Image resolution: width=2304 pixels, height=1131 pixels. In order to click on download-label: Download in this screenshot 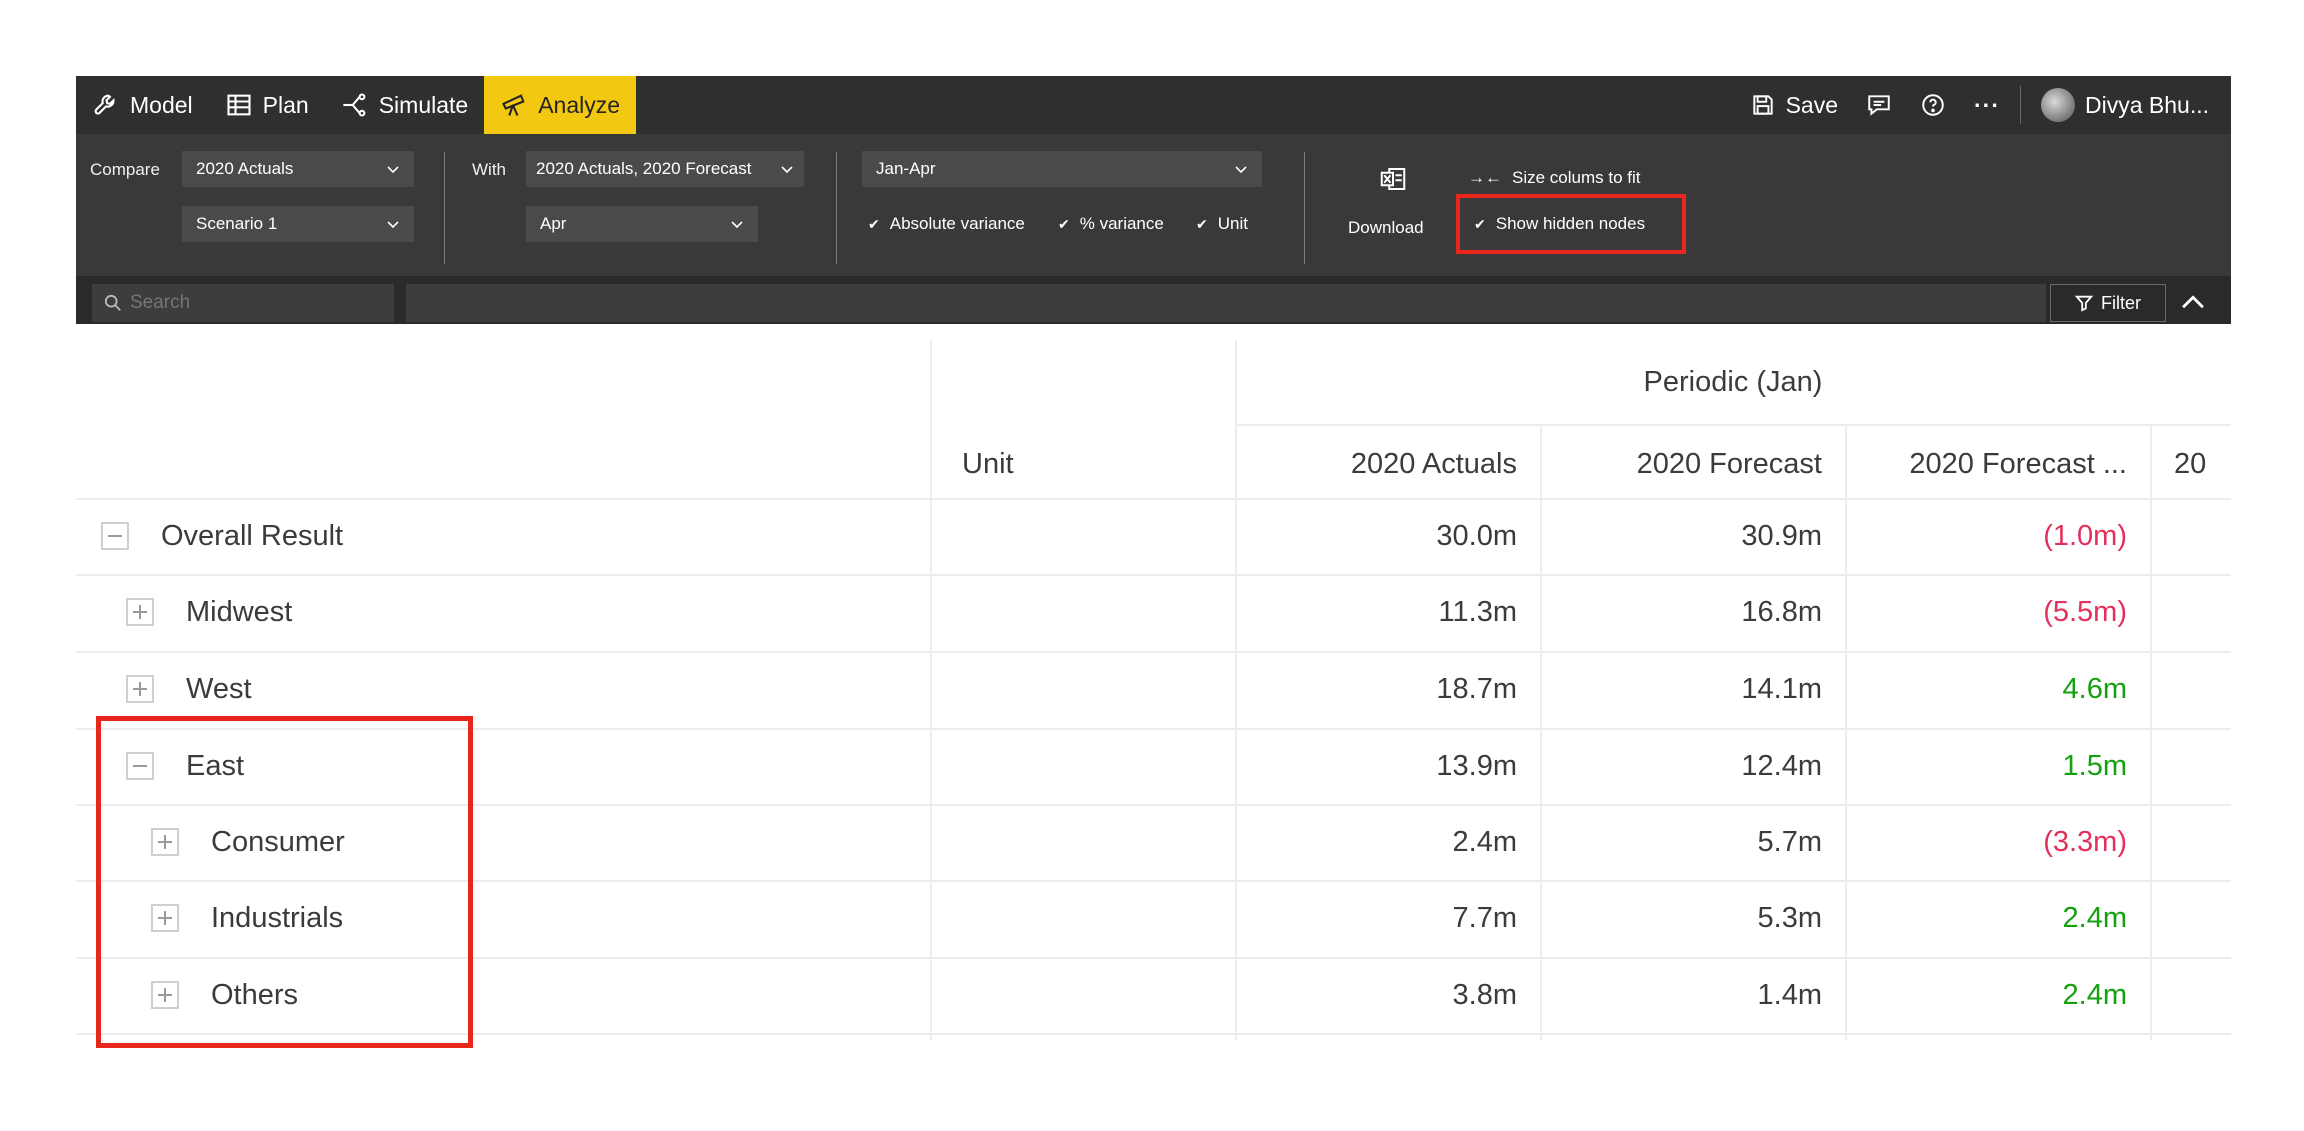, I will do `click(1386, 227)`.